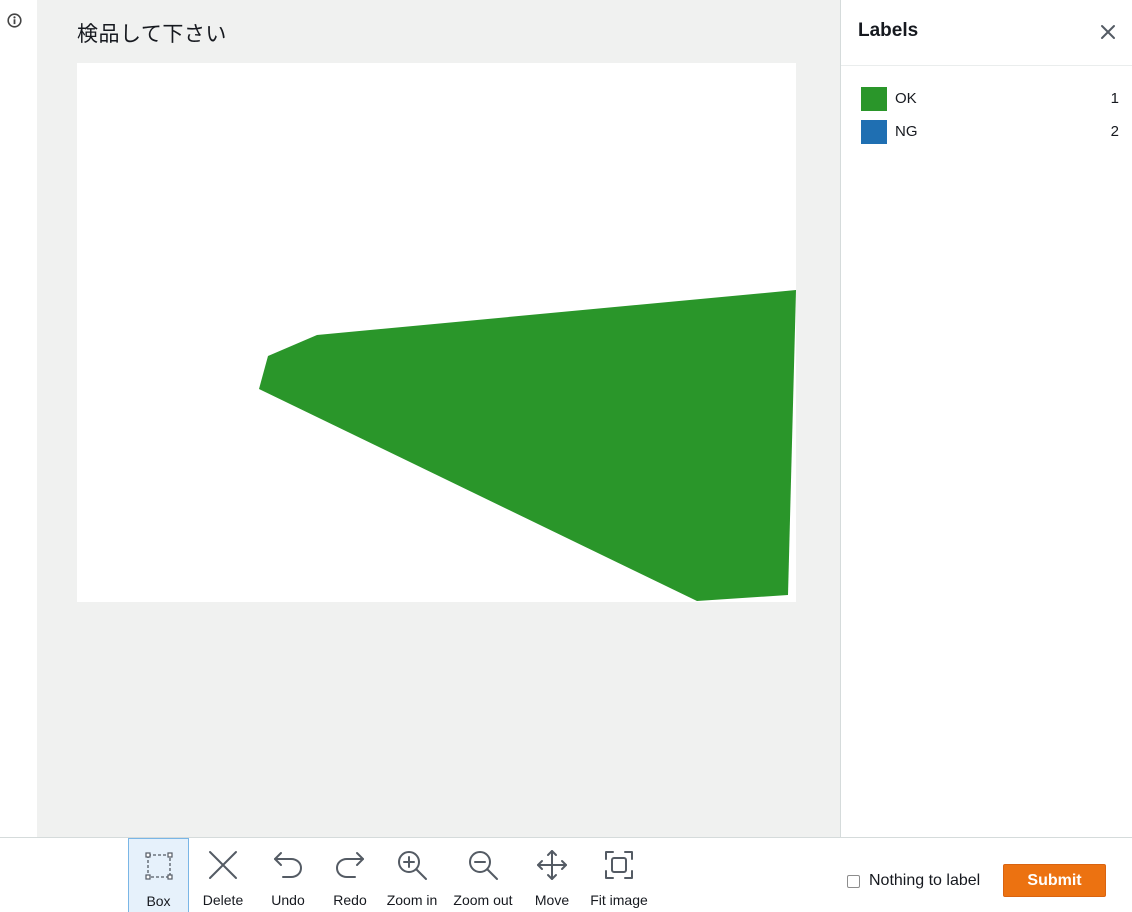  Describe the element at coordinates (14, 20) in the screenshot. I see `info-icon` at that location.